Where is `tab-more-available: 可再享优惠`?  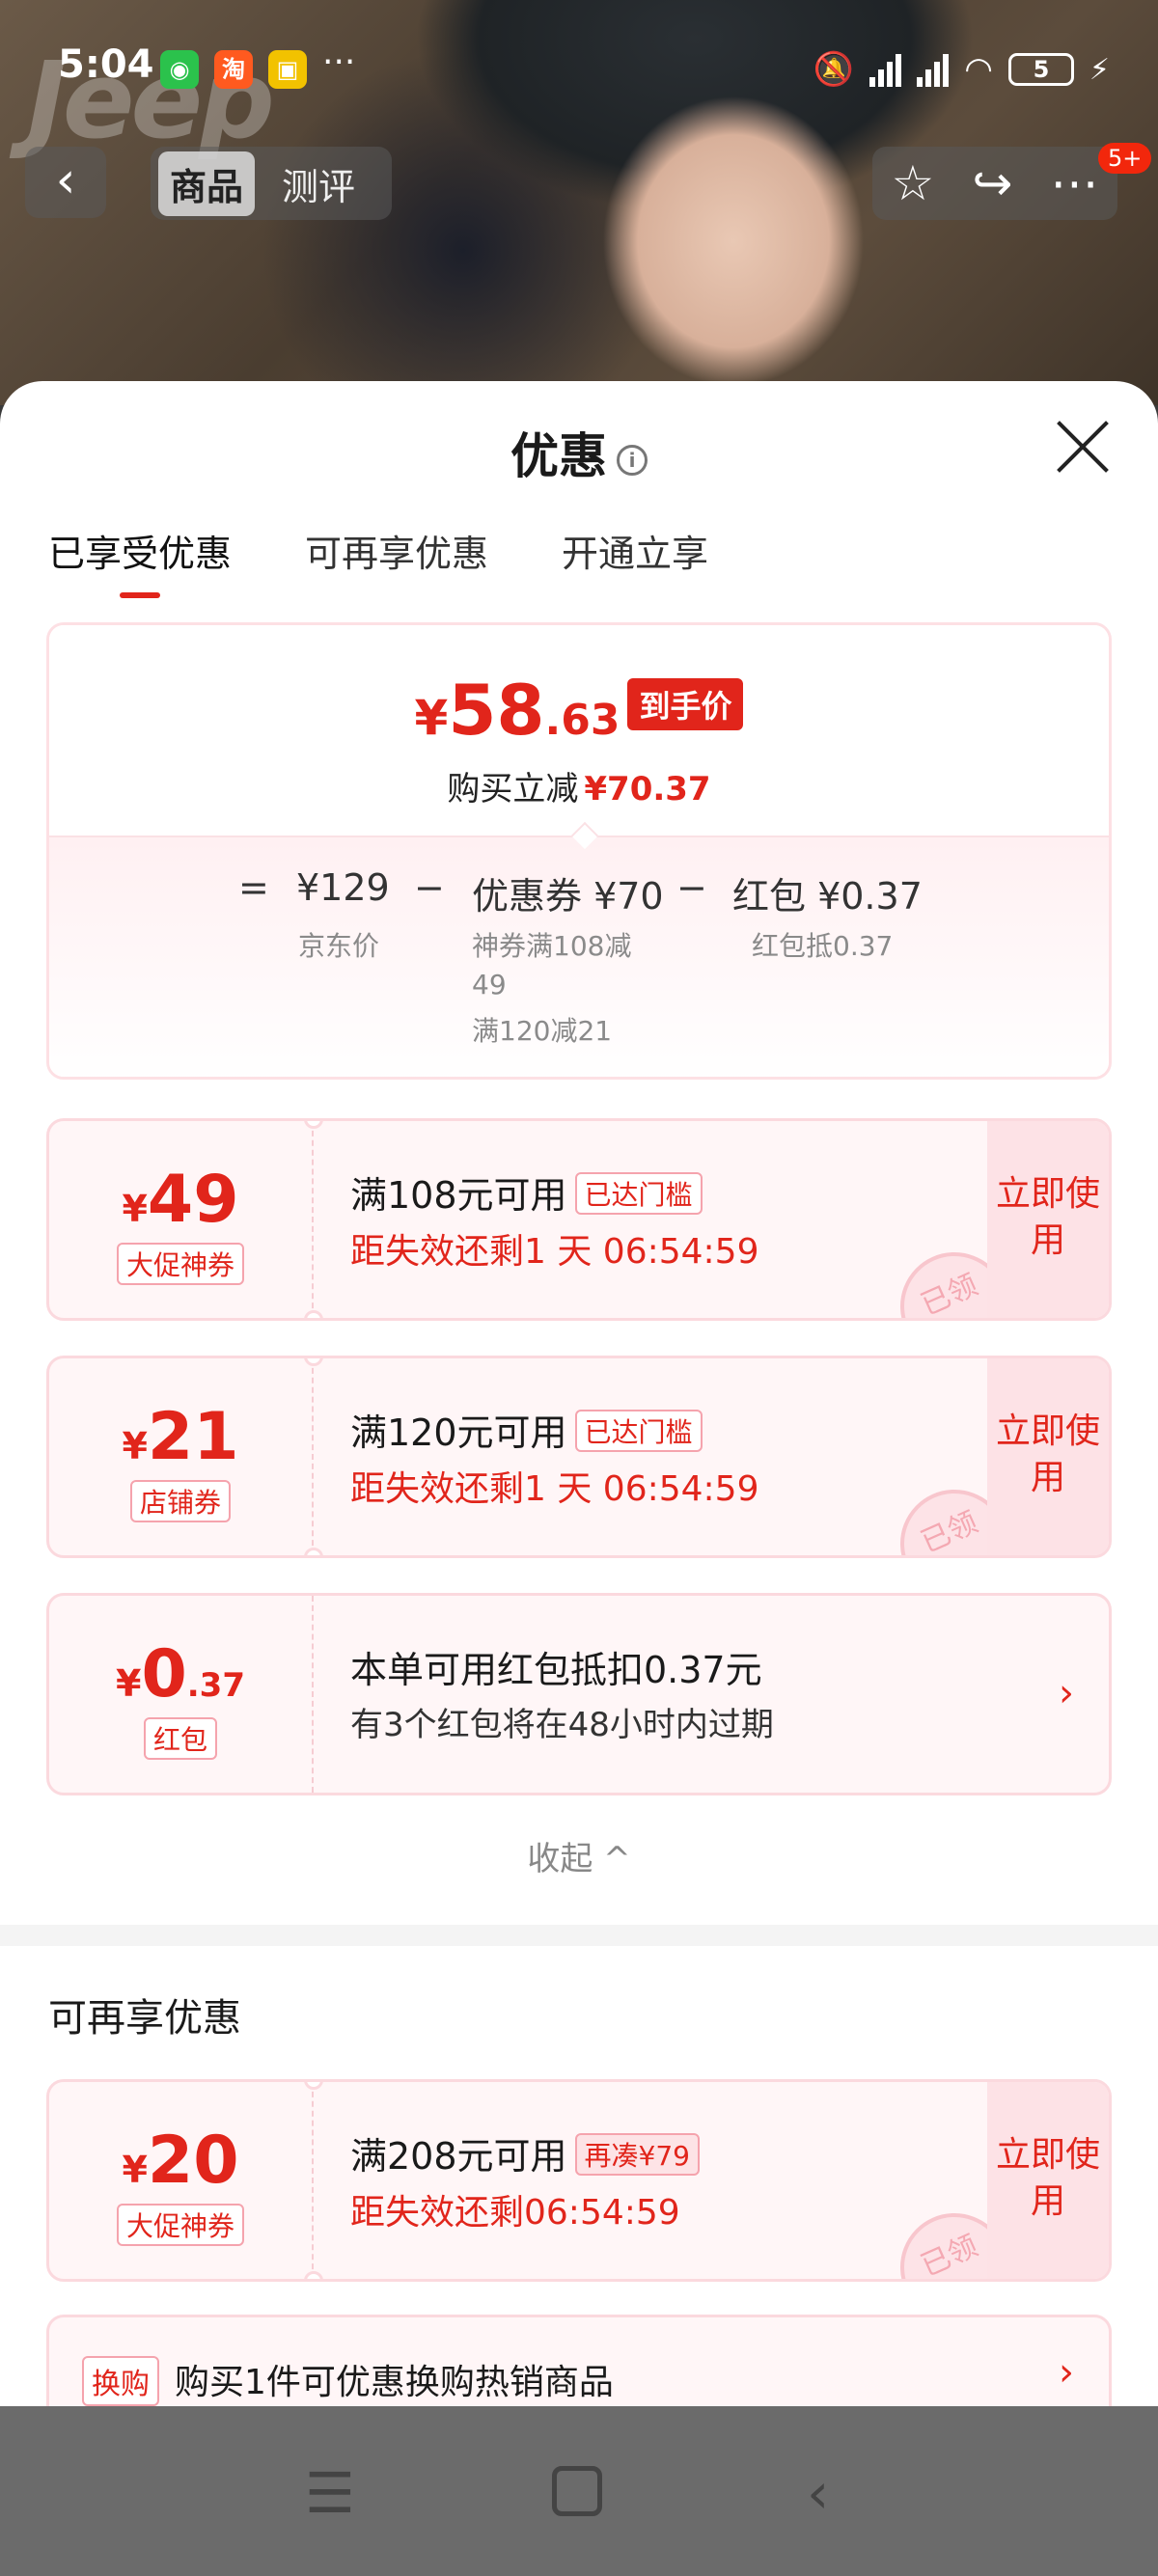
tab-more-available: 可再享优惠 is located at coordinates (396, 561).